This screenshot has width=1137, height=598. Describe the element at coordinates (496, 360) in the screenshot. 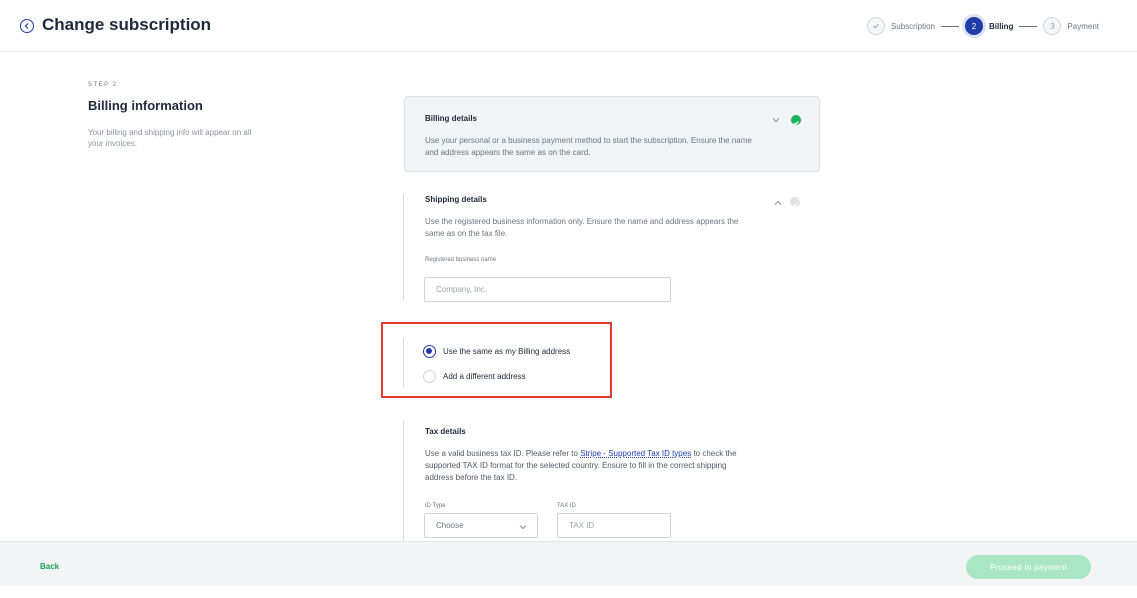

I see `highlight-annotation` at that location.